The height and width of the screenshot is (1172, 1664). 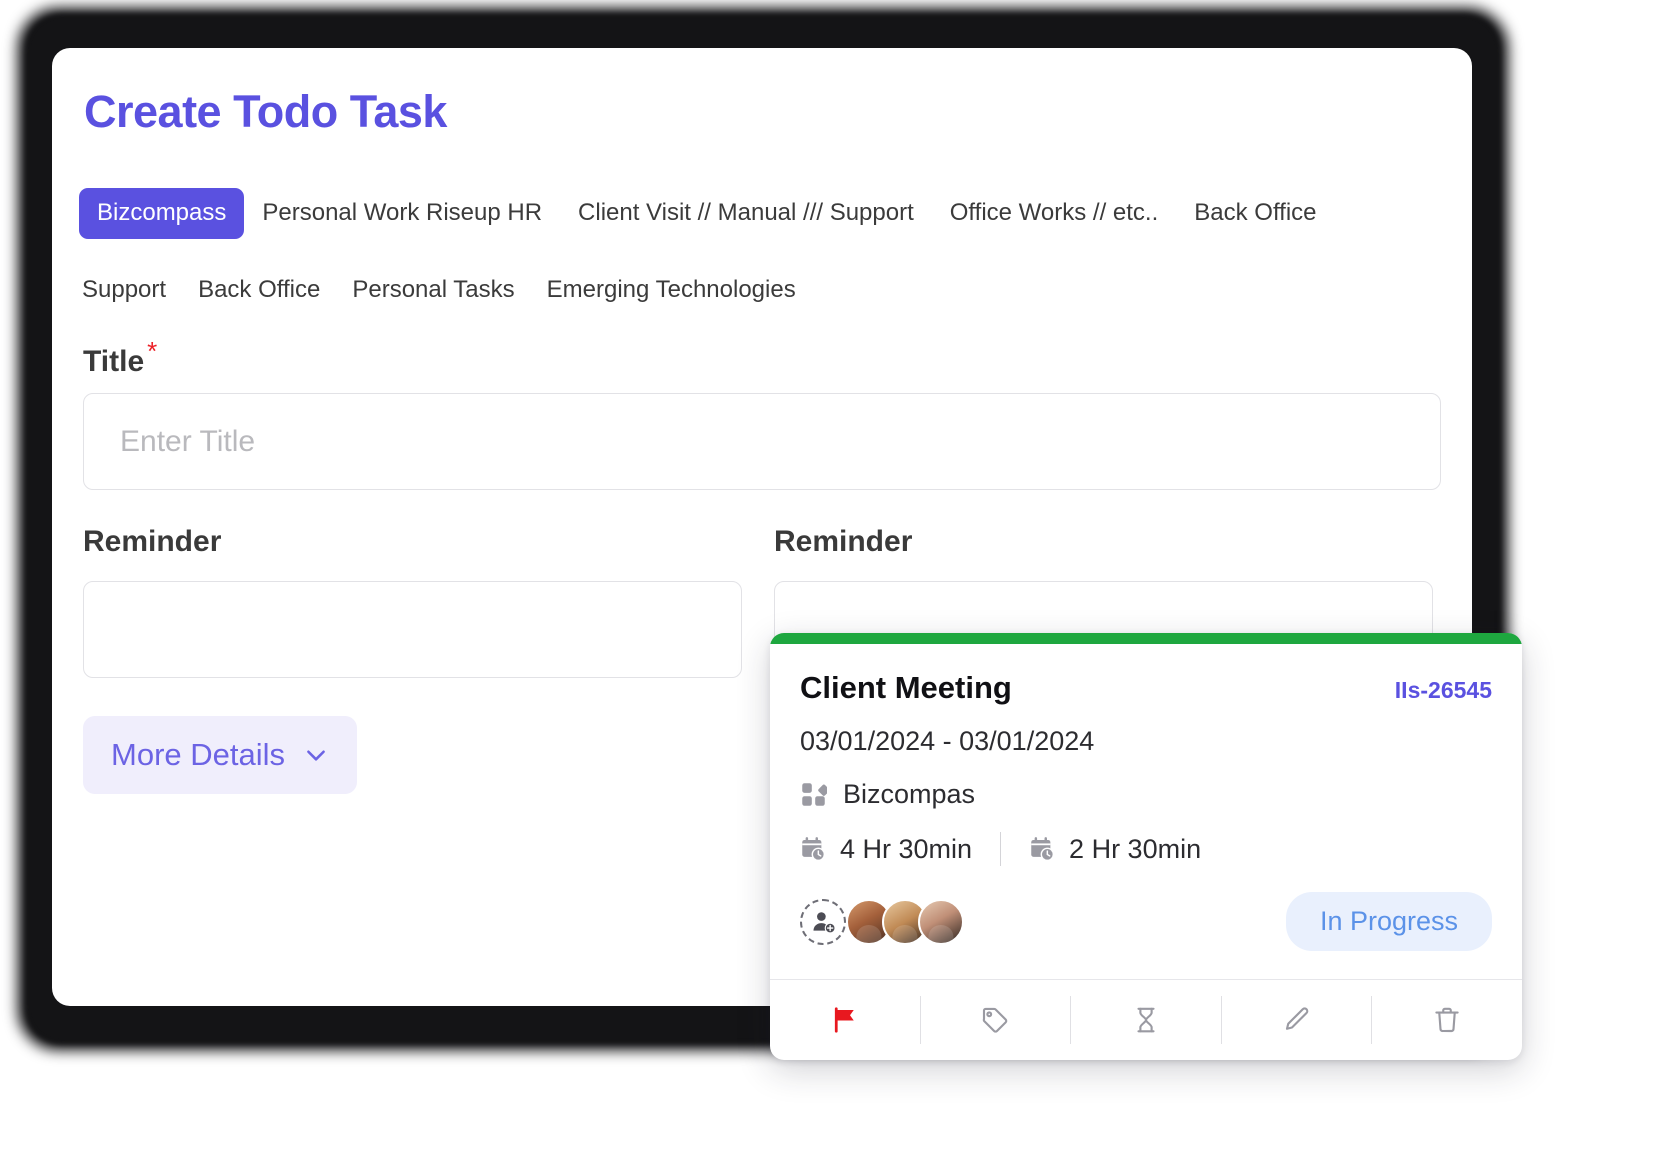 I want to click on time-divider, so click(x=1001, y=849).